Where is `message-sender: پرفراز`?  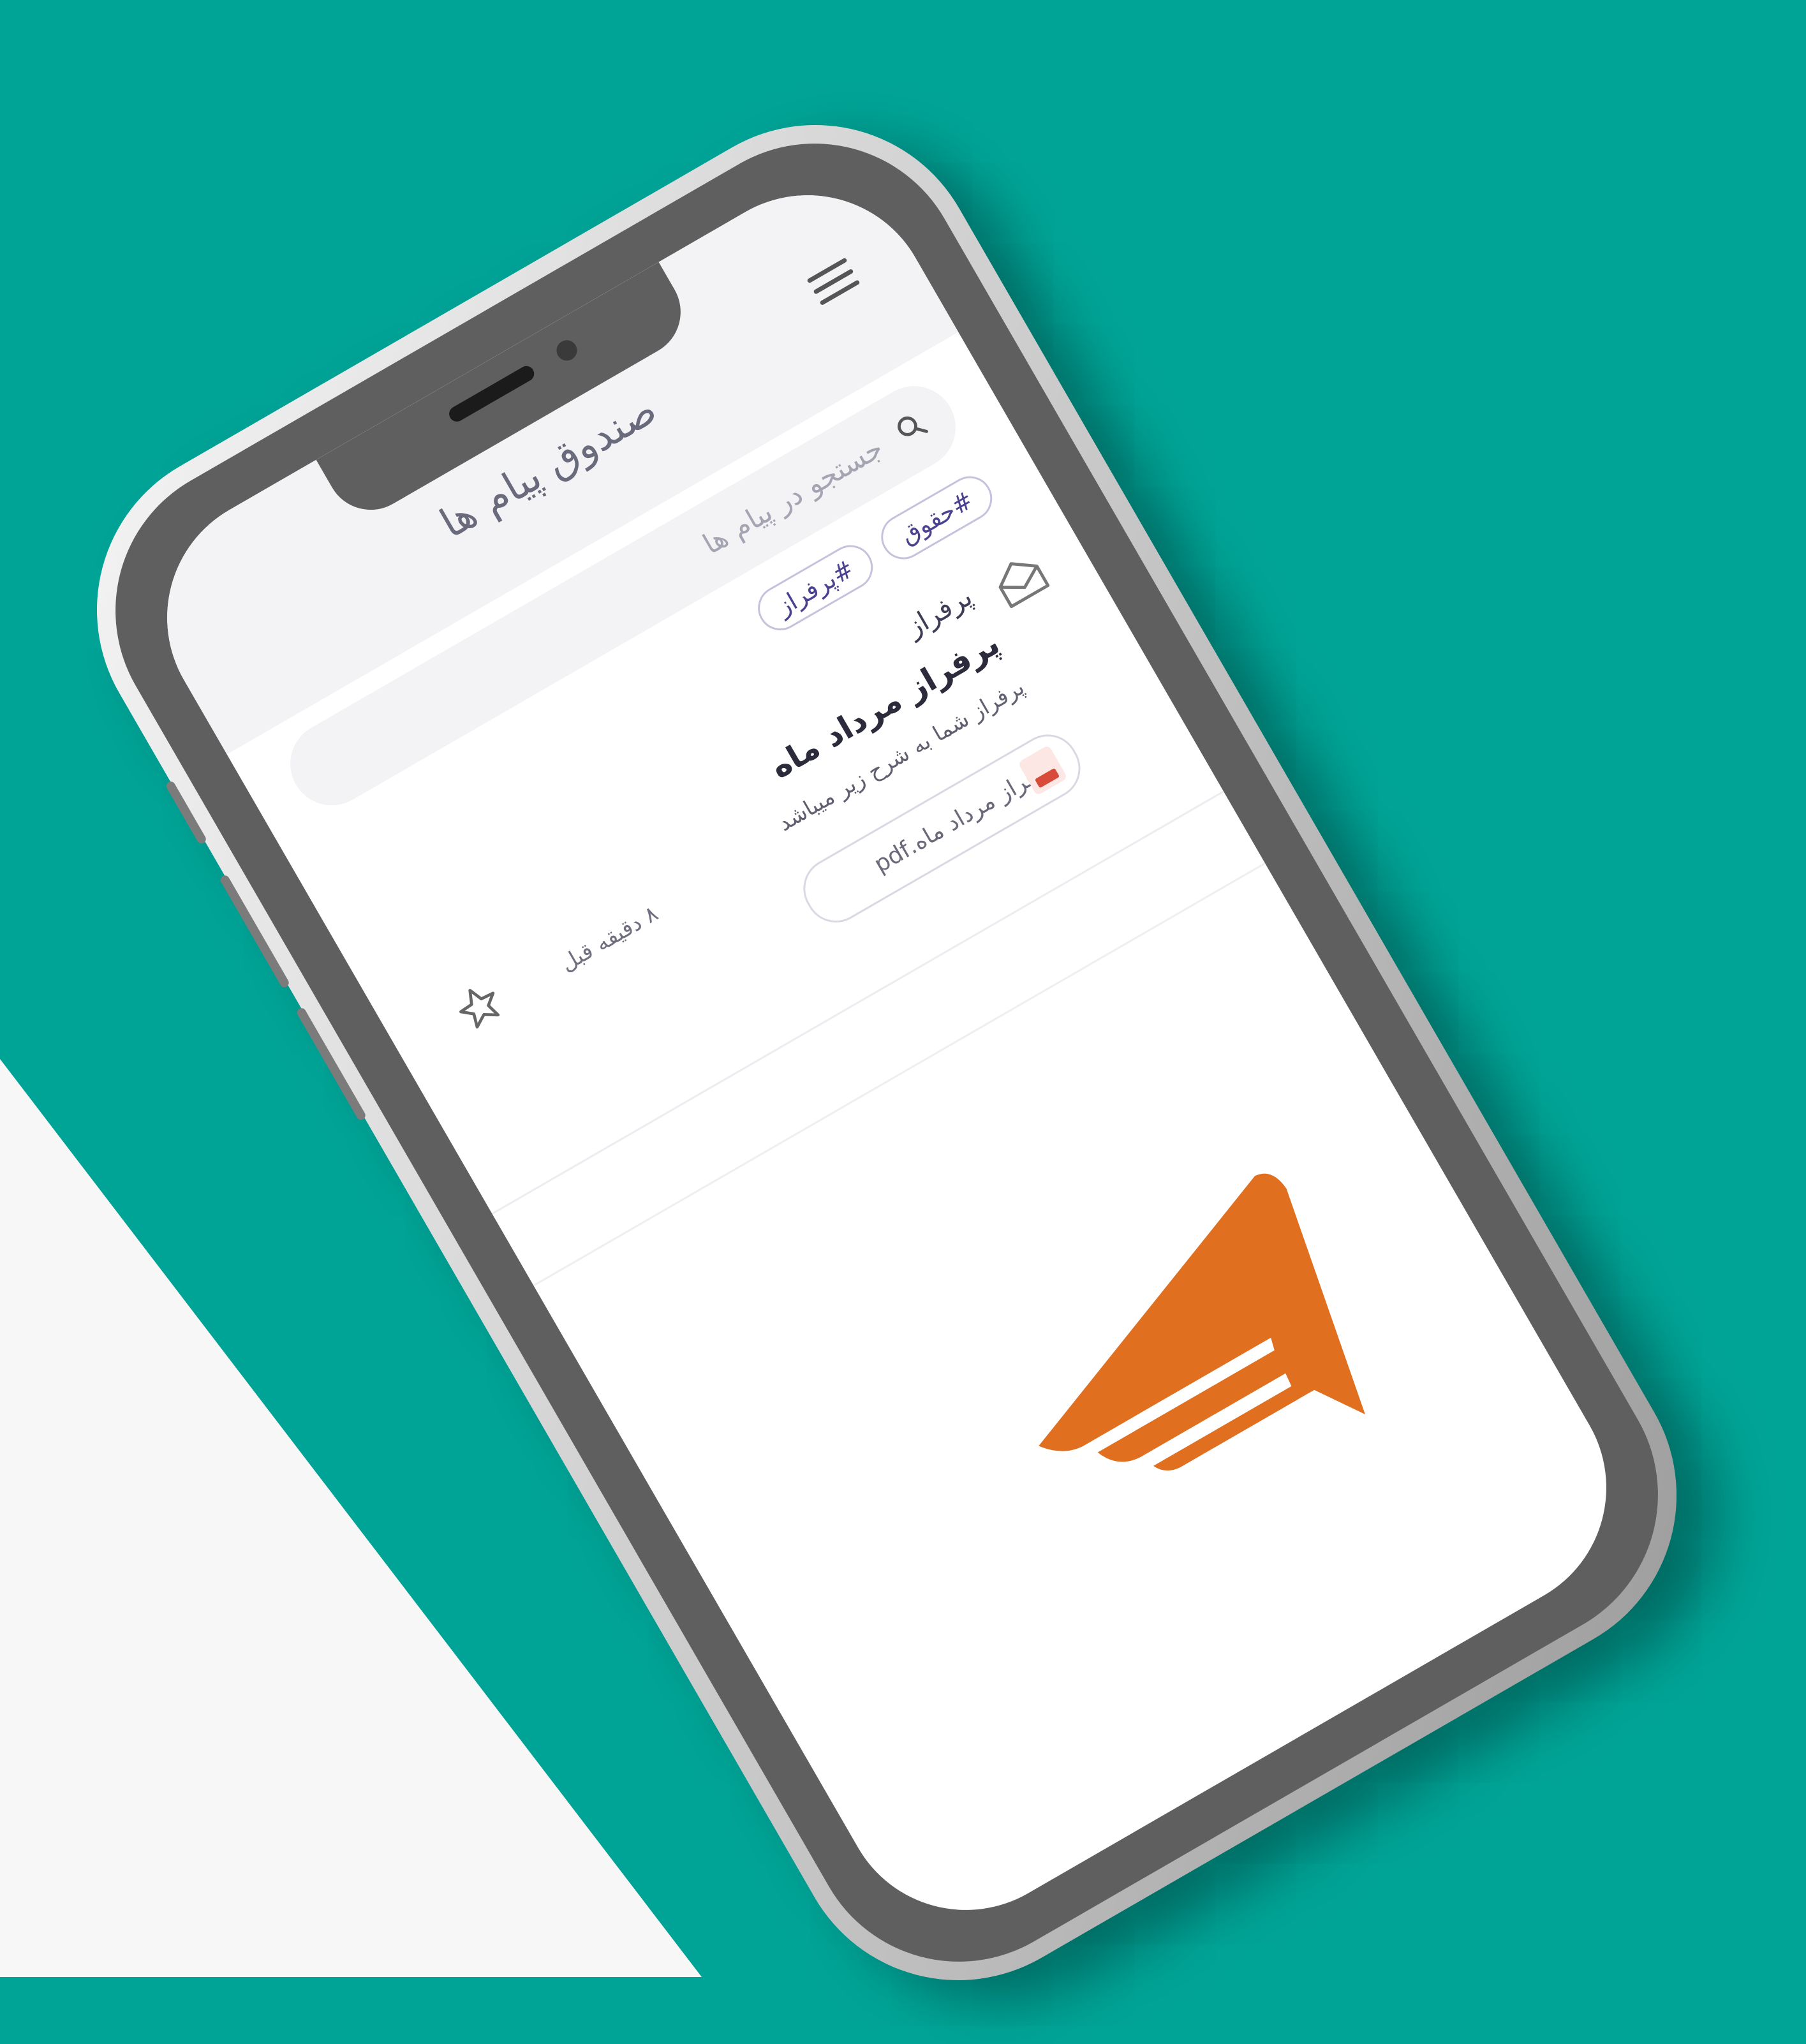 message-sender: پرفراز is located at coordinates (939, 611).